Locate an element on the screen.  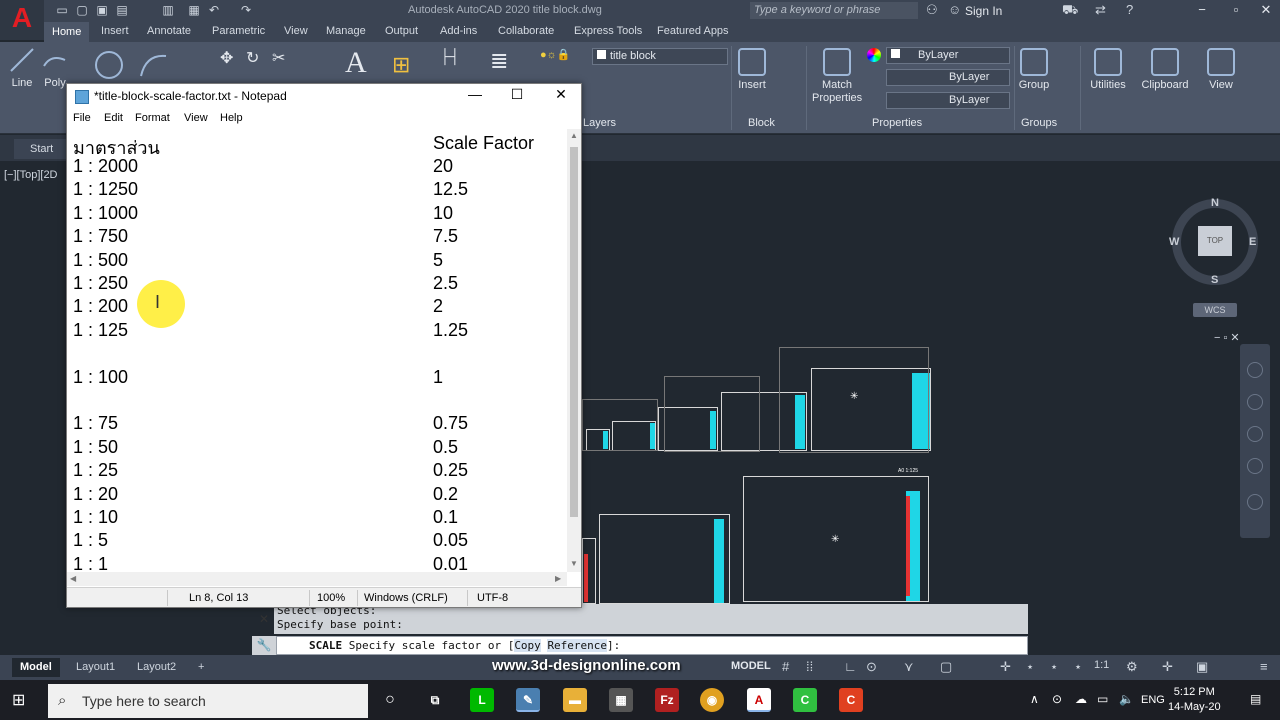
polar-icon: ⊙ is located at coordinates (871, 667).